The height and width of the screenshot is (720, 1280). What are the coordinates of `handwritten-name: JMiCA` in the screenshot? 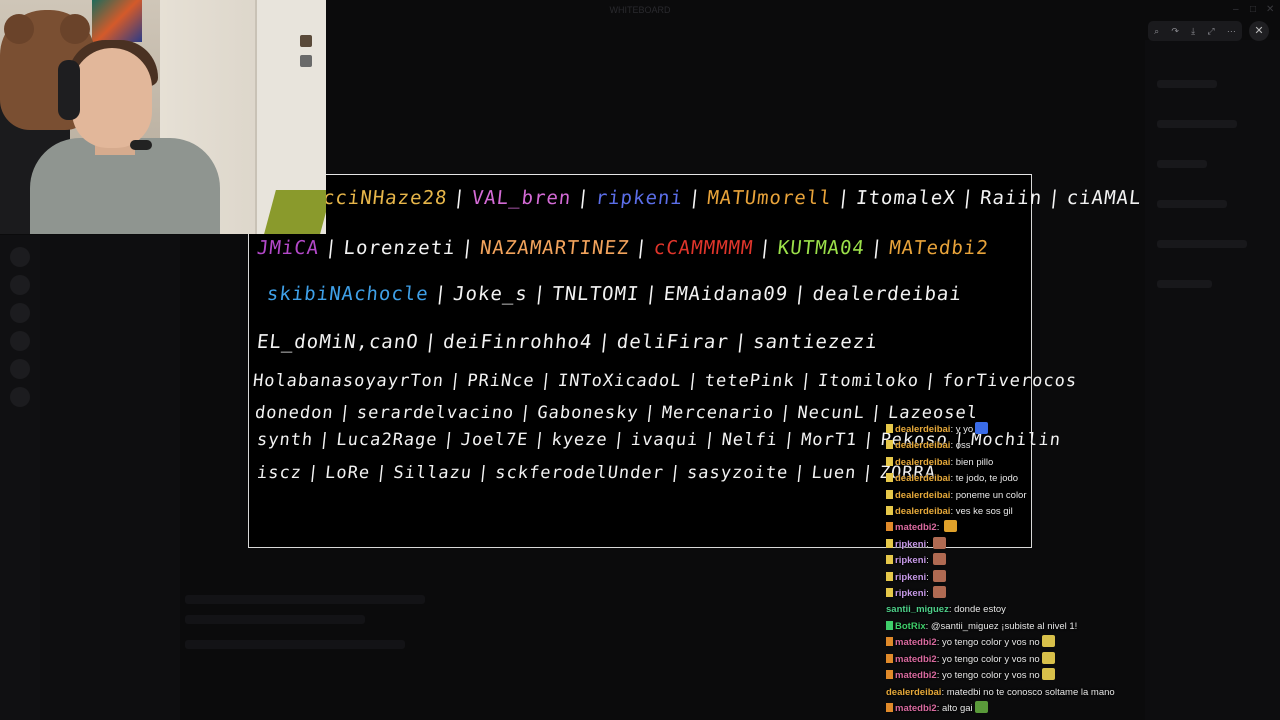 It's located at (288, 248).